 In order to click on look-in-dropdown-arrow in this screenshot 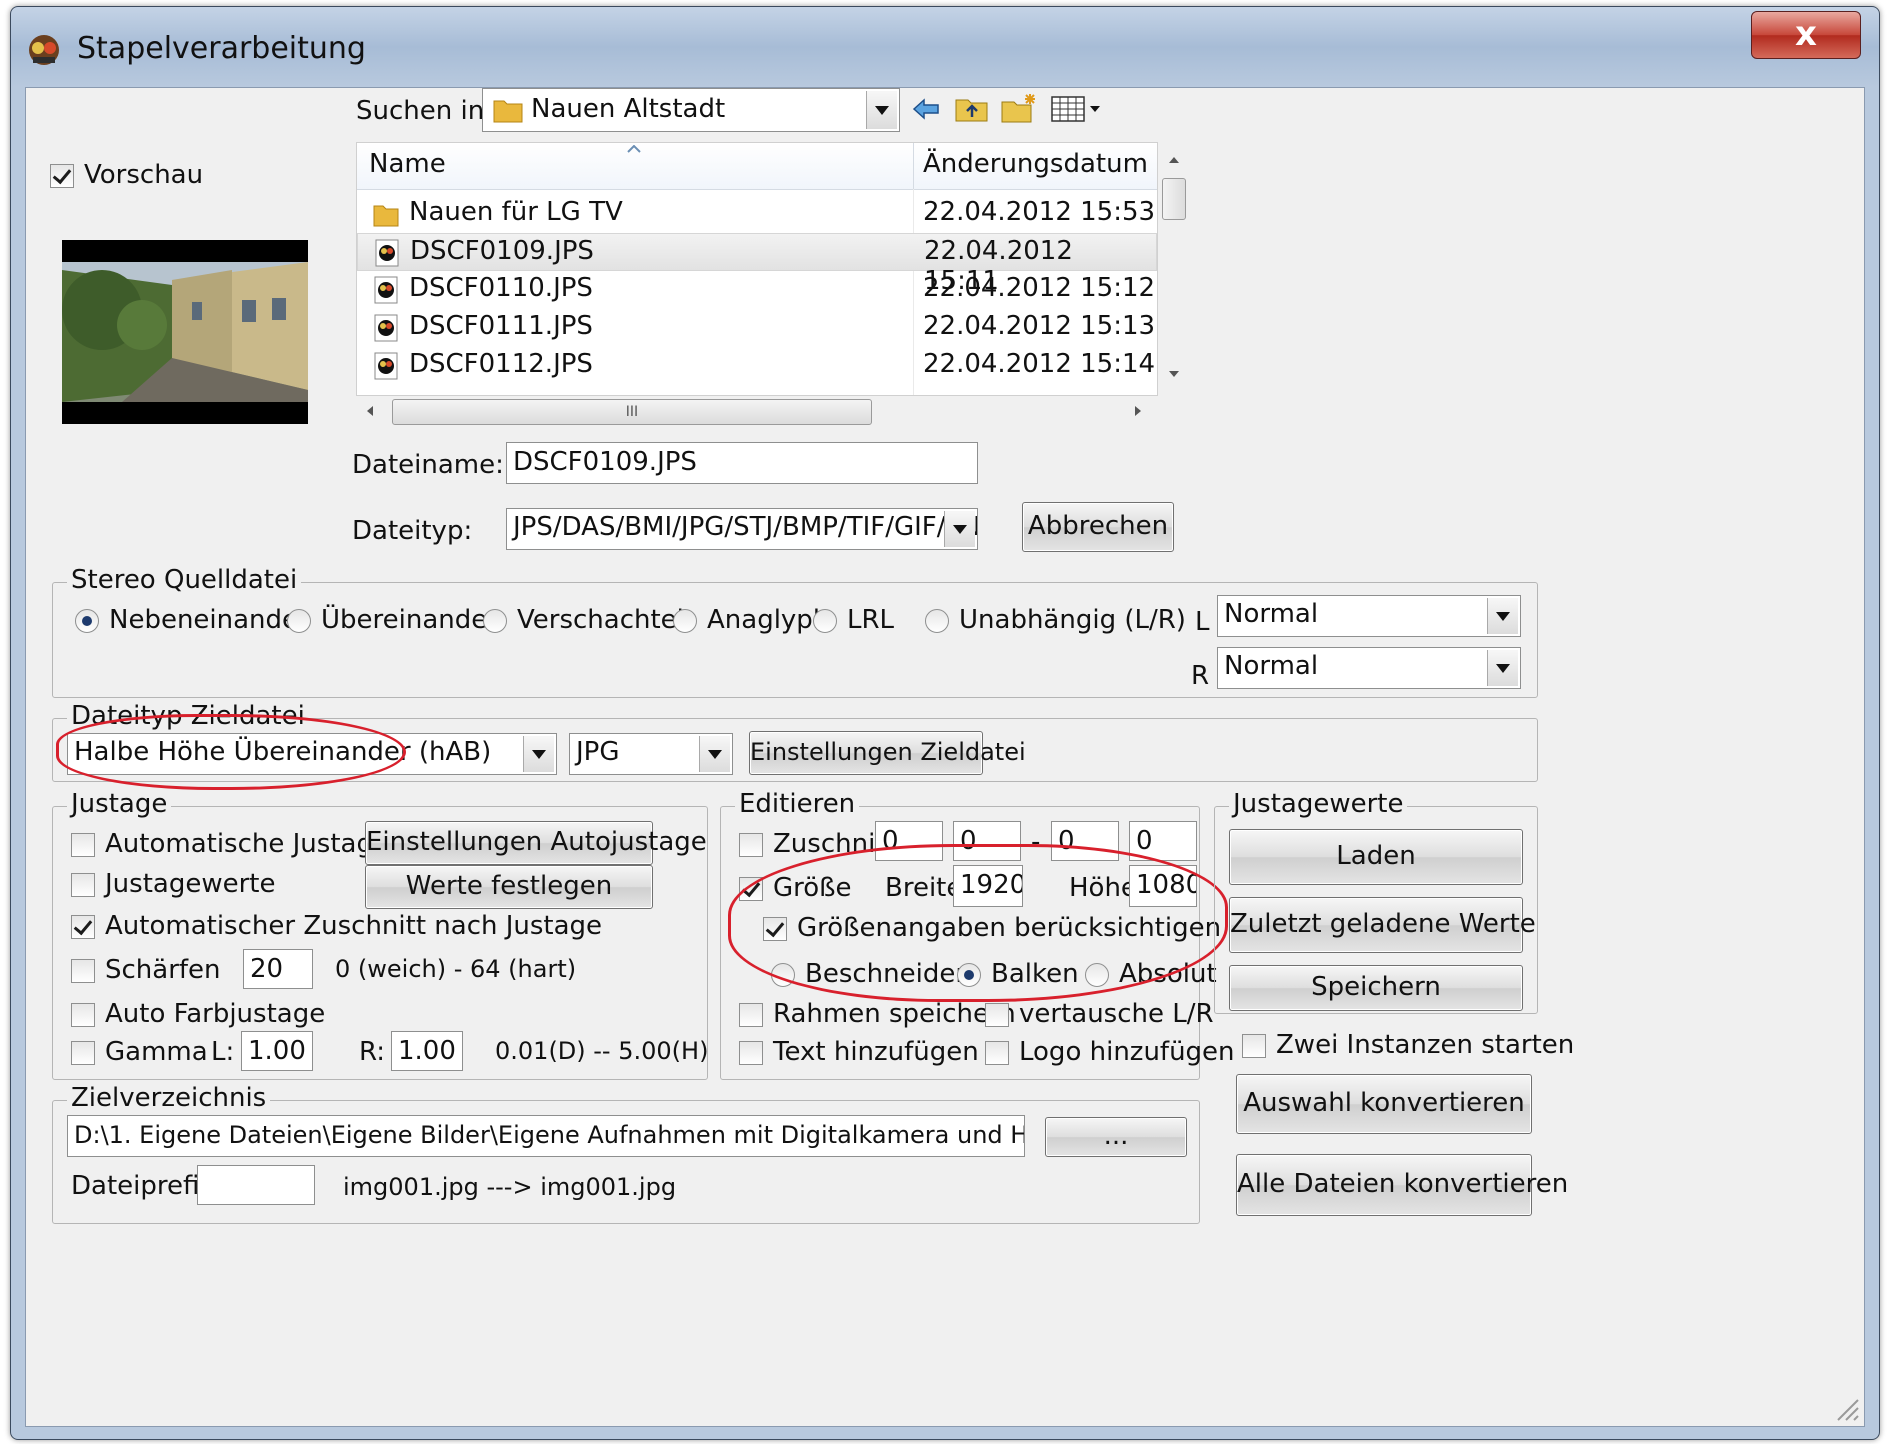, I will do `click(881, 110)`.